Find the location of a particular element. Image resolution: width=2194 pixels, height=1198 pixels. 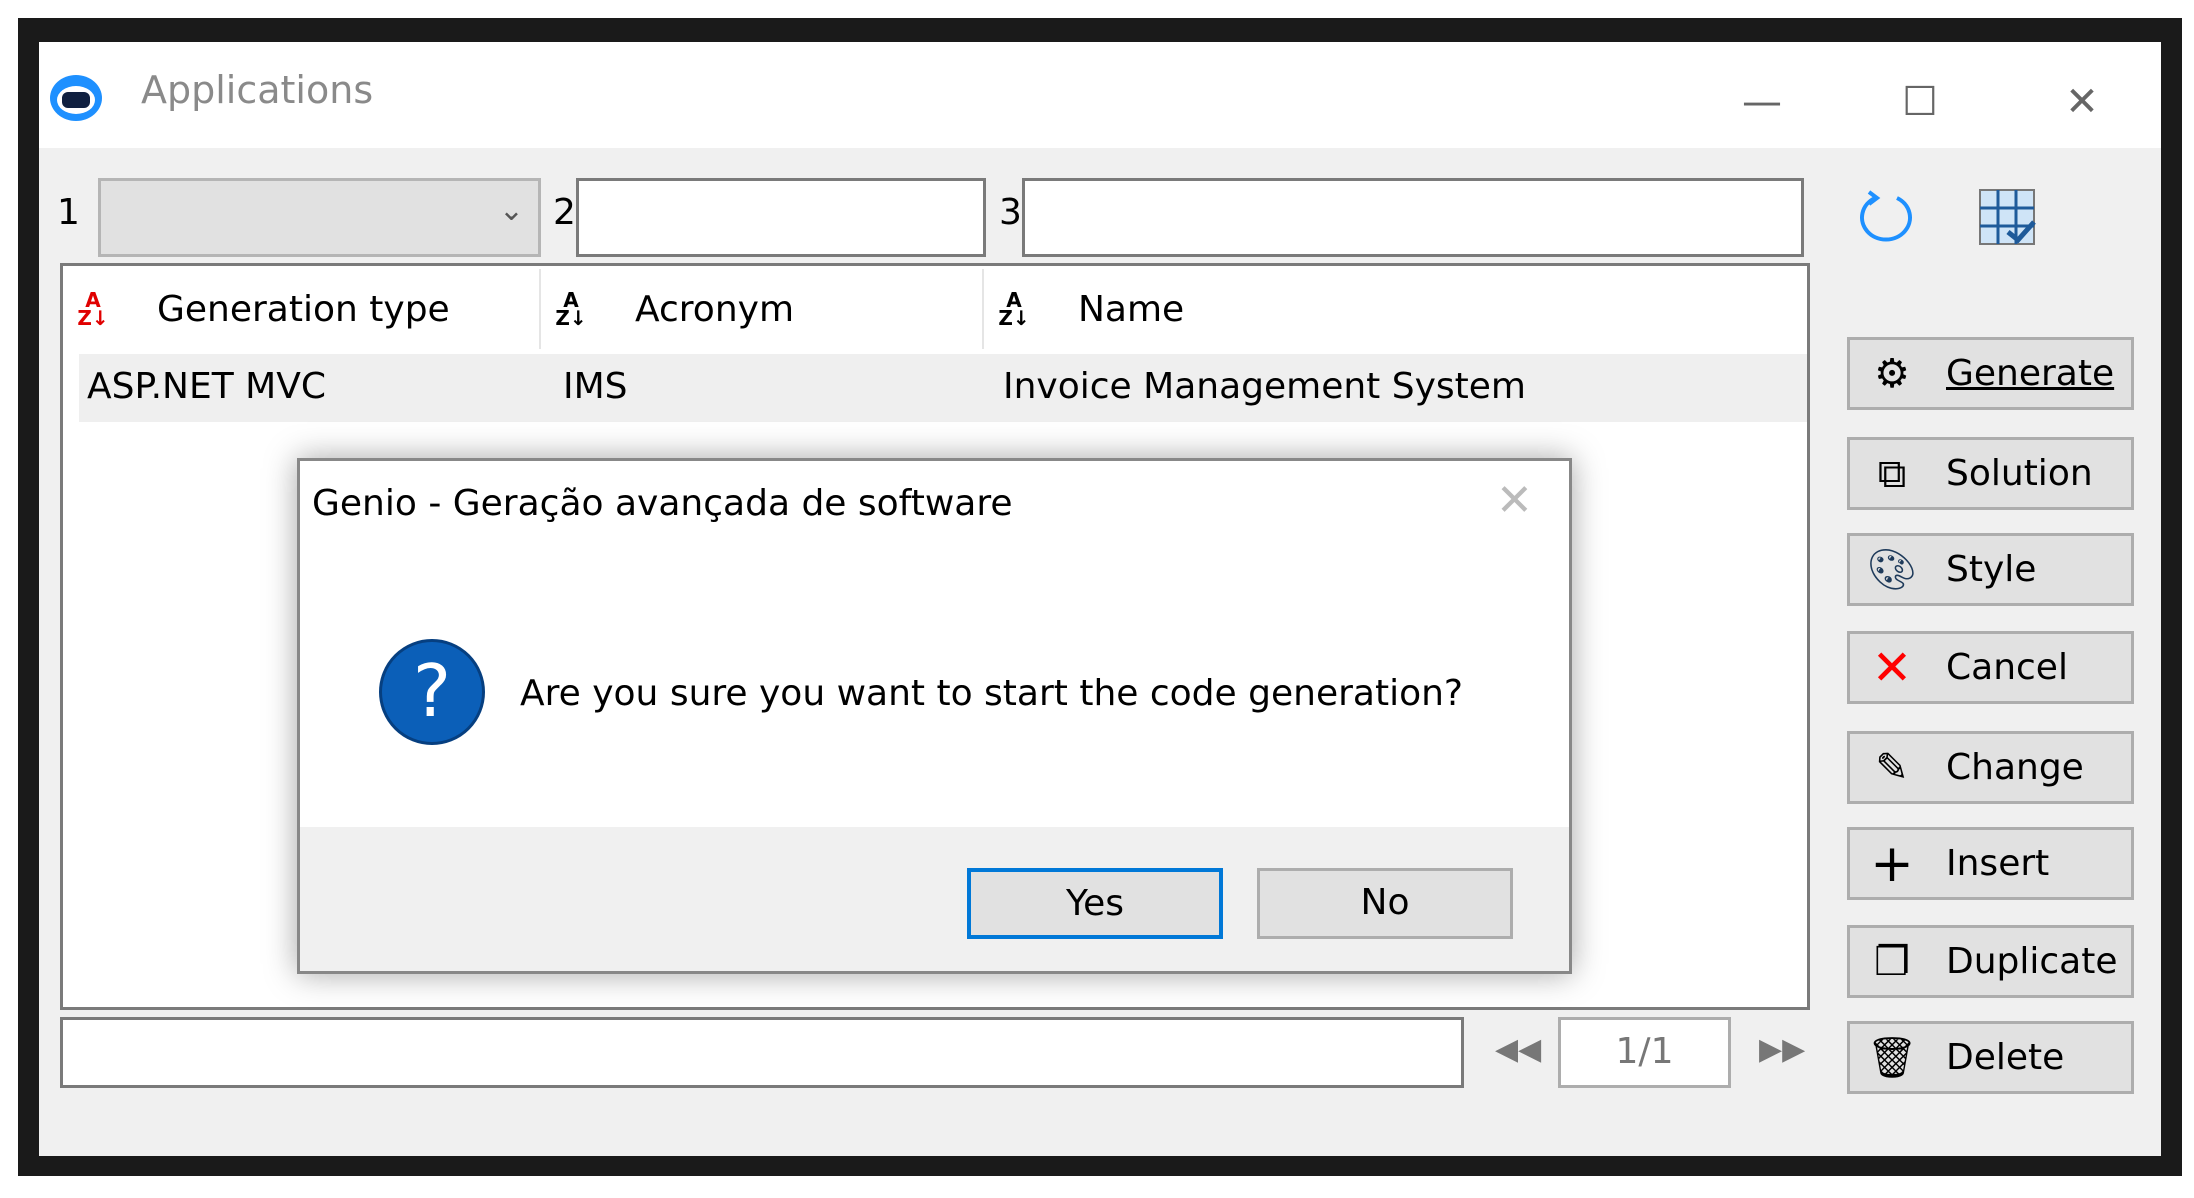

delete-button: 🗑︎ Delete is located at coordinates (1990, 1057).